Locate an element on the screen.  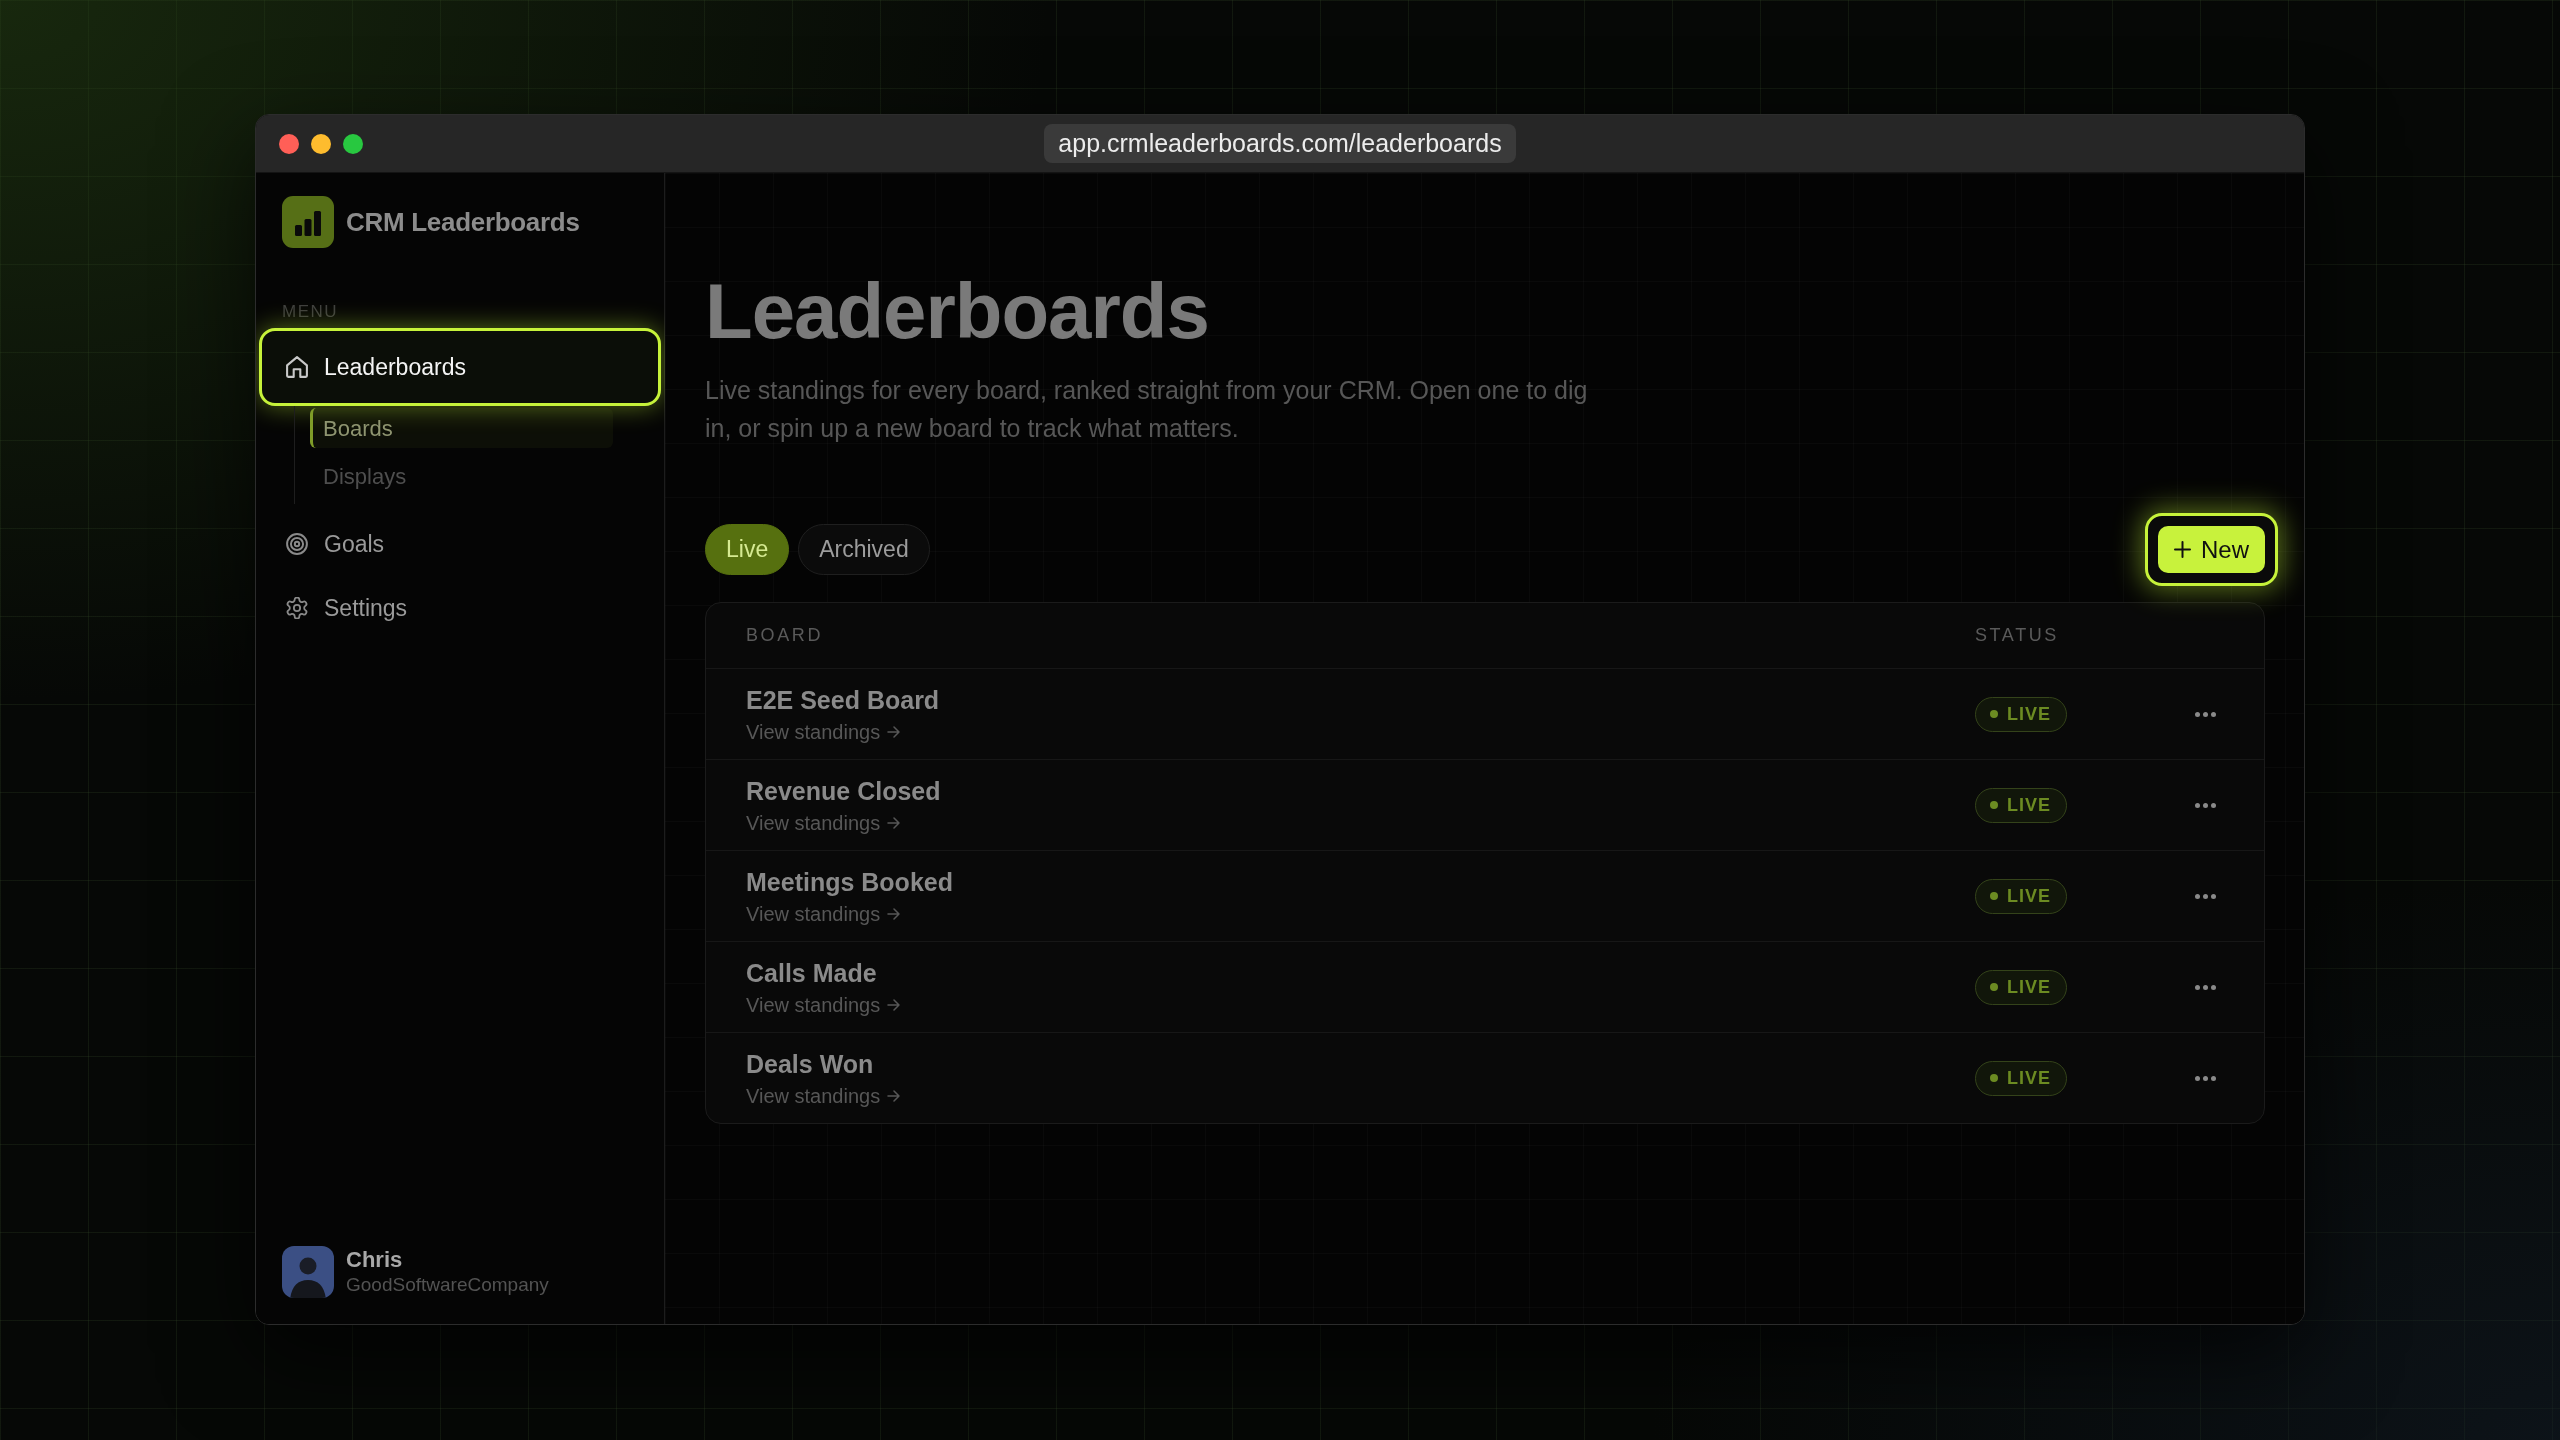
target-icon is located at coordinates (297, 544).